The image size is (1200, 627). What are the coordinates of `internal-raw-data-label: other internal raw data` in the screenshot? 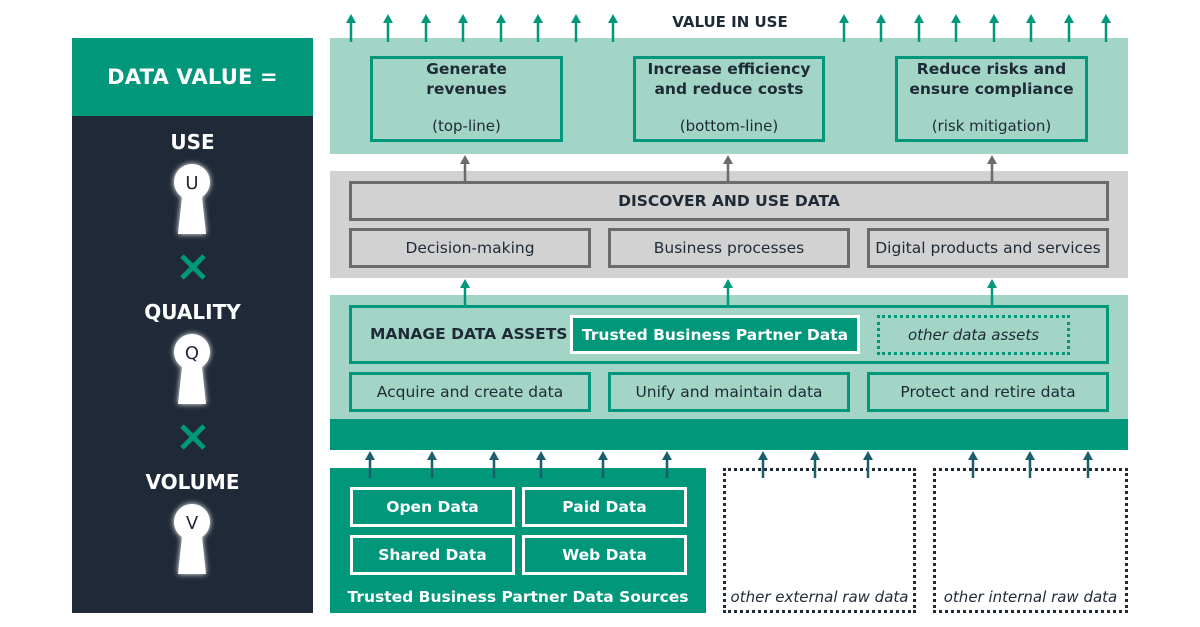 It's located at (1030, 597).